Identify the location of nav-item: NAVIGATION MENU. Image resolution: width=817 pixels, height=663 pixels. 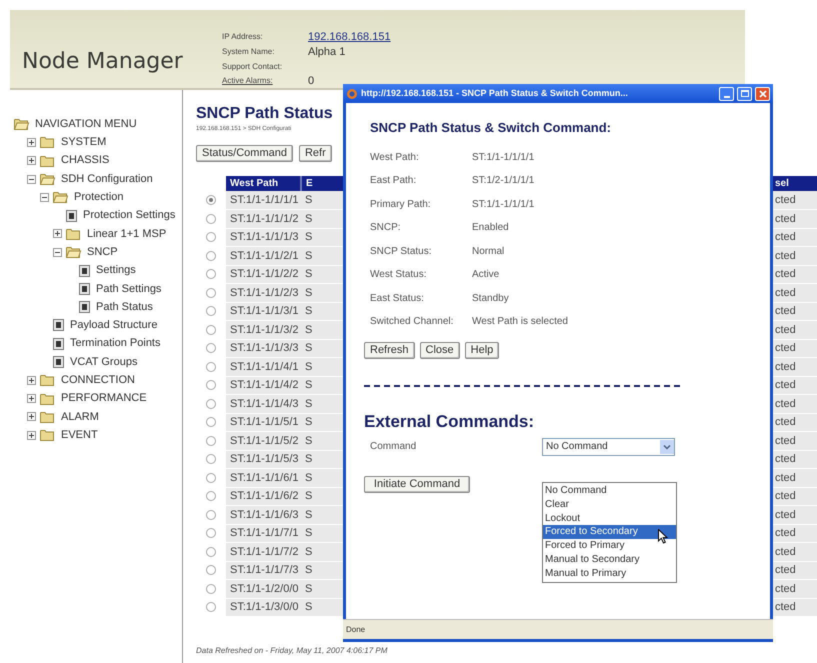
(86, 124).